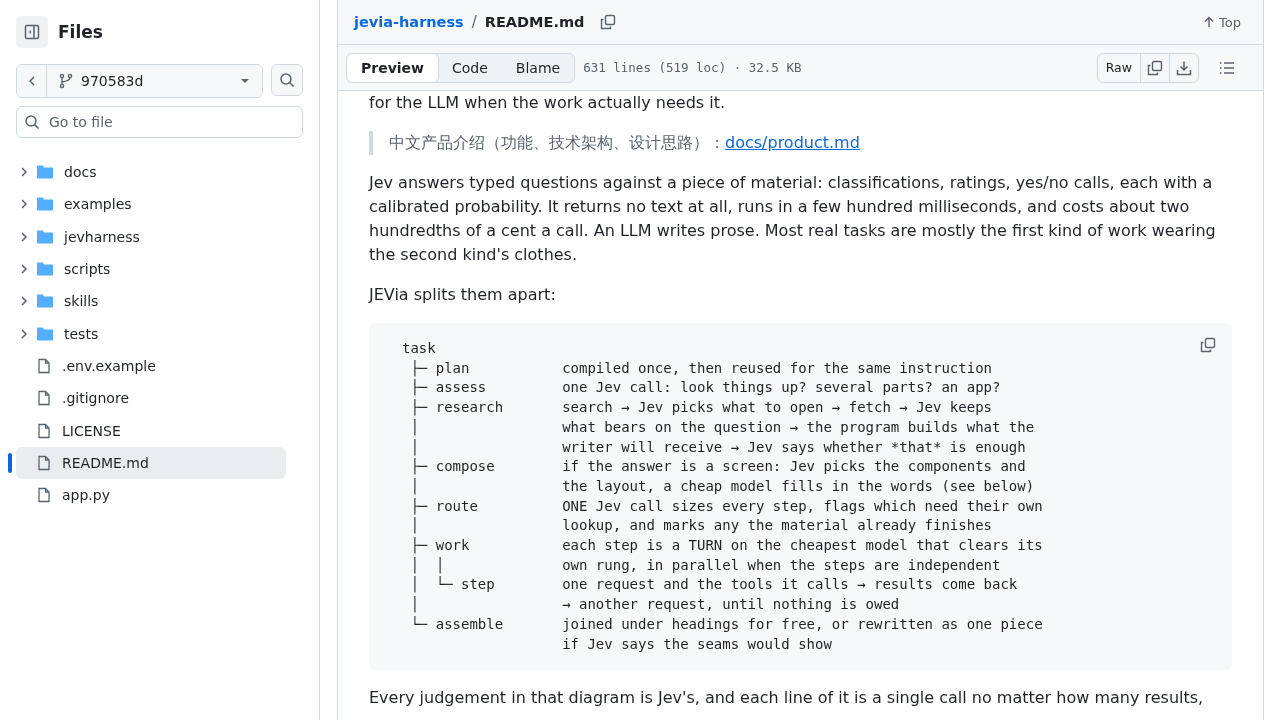  What do you see at coordinates (1209, 22) in the screenshot?
I see `arrow-up-icon` at bounding box center [1209, 22].